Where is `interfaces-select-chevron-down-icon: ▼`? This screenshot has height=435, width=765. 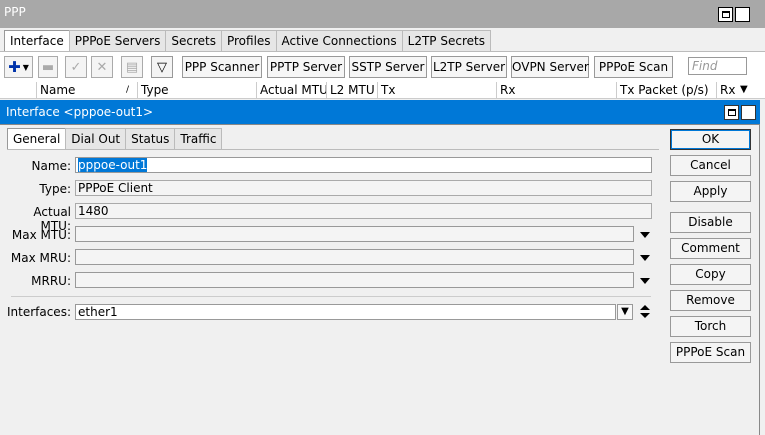
interfaces-select-chevron-down-icon: ▼ is located at coordinates (625, 312).